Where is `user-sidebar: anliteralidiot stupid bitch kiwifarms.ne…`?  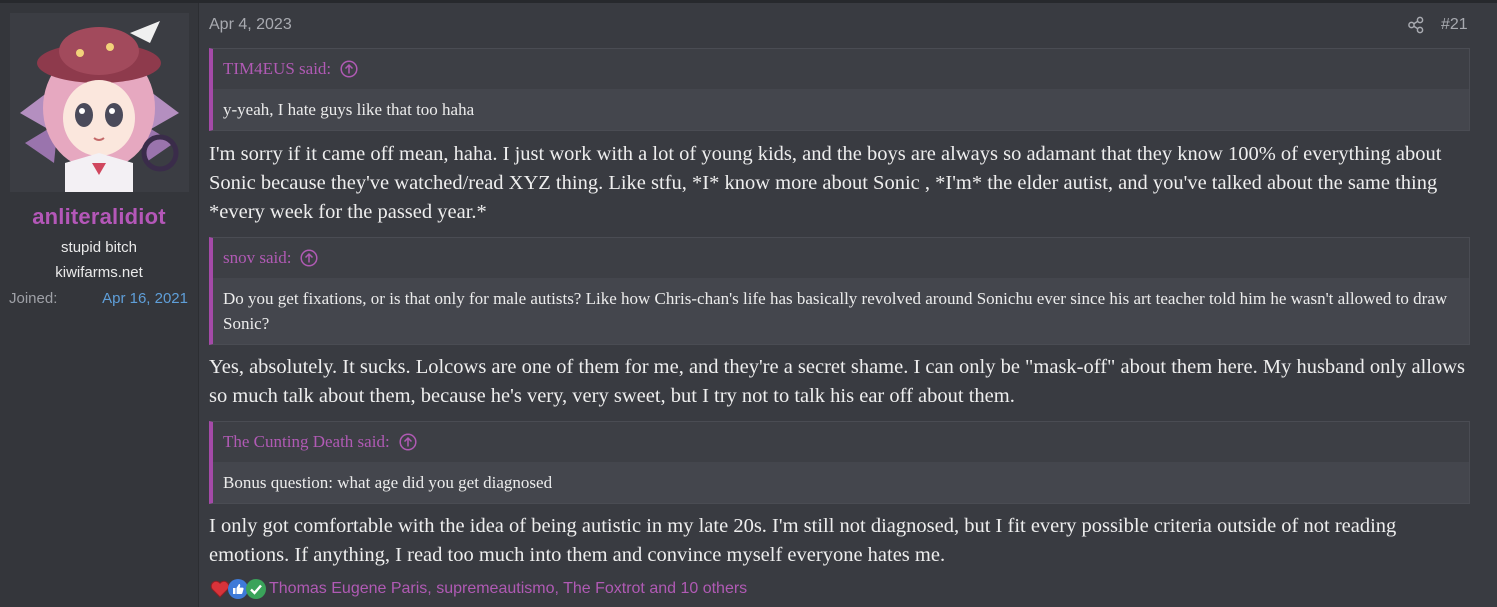
user-sidebar: anliteralidiot stupid bitch kiwifarms.ne… is located at coordinates (99, 305).